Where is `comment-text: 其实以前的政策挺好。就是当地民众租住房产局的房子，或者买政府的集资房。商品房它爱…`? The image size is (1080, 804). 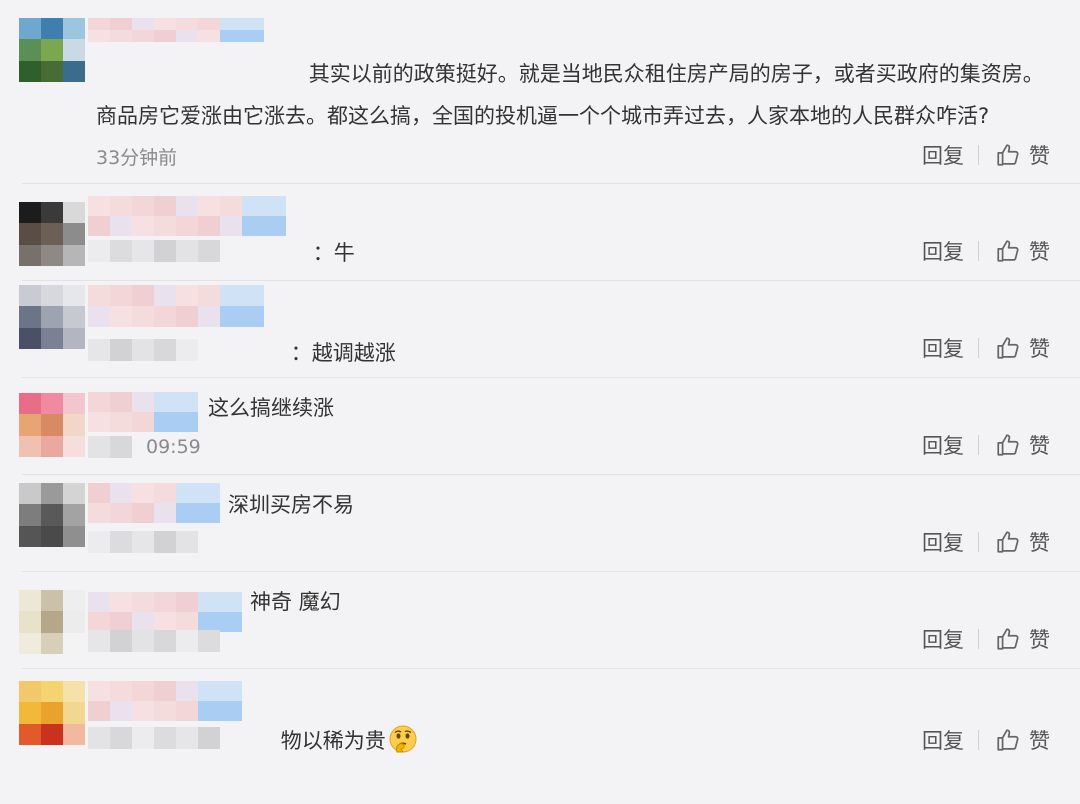 comment-text: 其实以前的政策挺好。就是当地民众租住房产局的房子，或者买政府的集资房。商品房它爱… is located at coordinates (570, 95).